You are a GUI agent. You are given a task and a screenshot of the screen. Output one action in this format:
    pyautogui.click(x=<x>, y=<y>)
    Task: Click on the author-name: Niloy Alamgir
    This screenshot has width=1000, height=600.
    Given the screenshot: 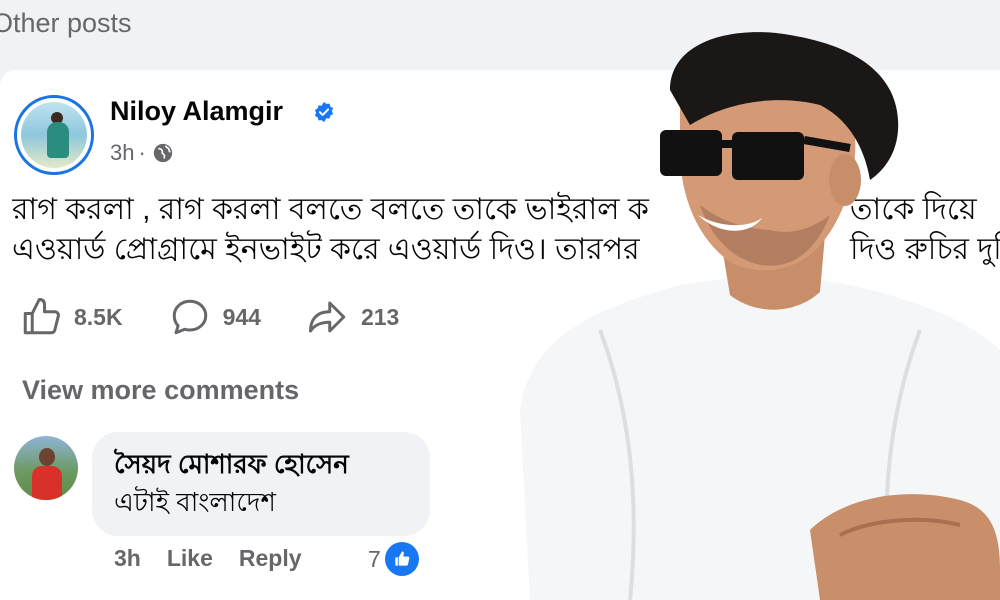 What is the action you would take?
    pyautogui.click(x=196, y=111)
    